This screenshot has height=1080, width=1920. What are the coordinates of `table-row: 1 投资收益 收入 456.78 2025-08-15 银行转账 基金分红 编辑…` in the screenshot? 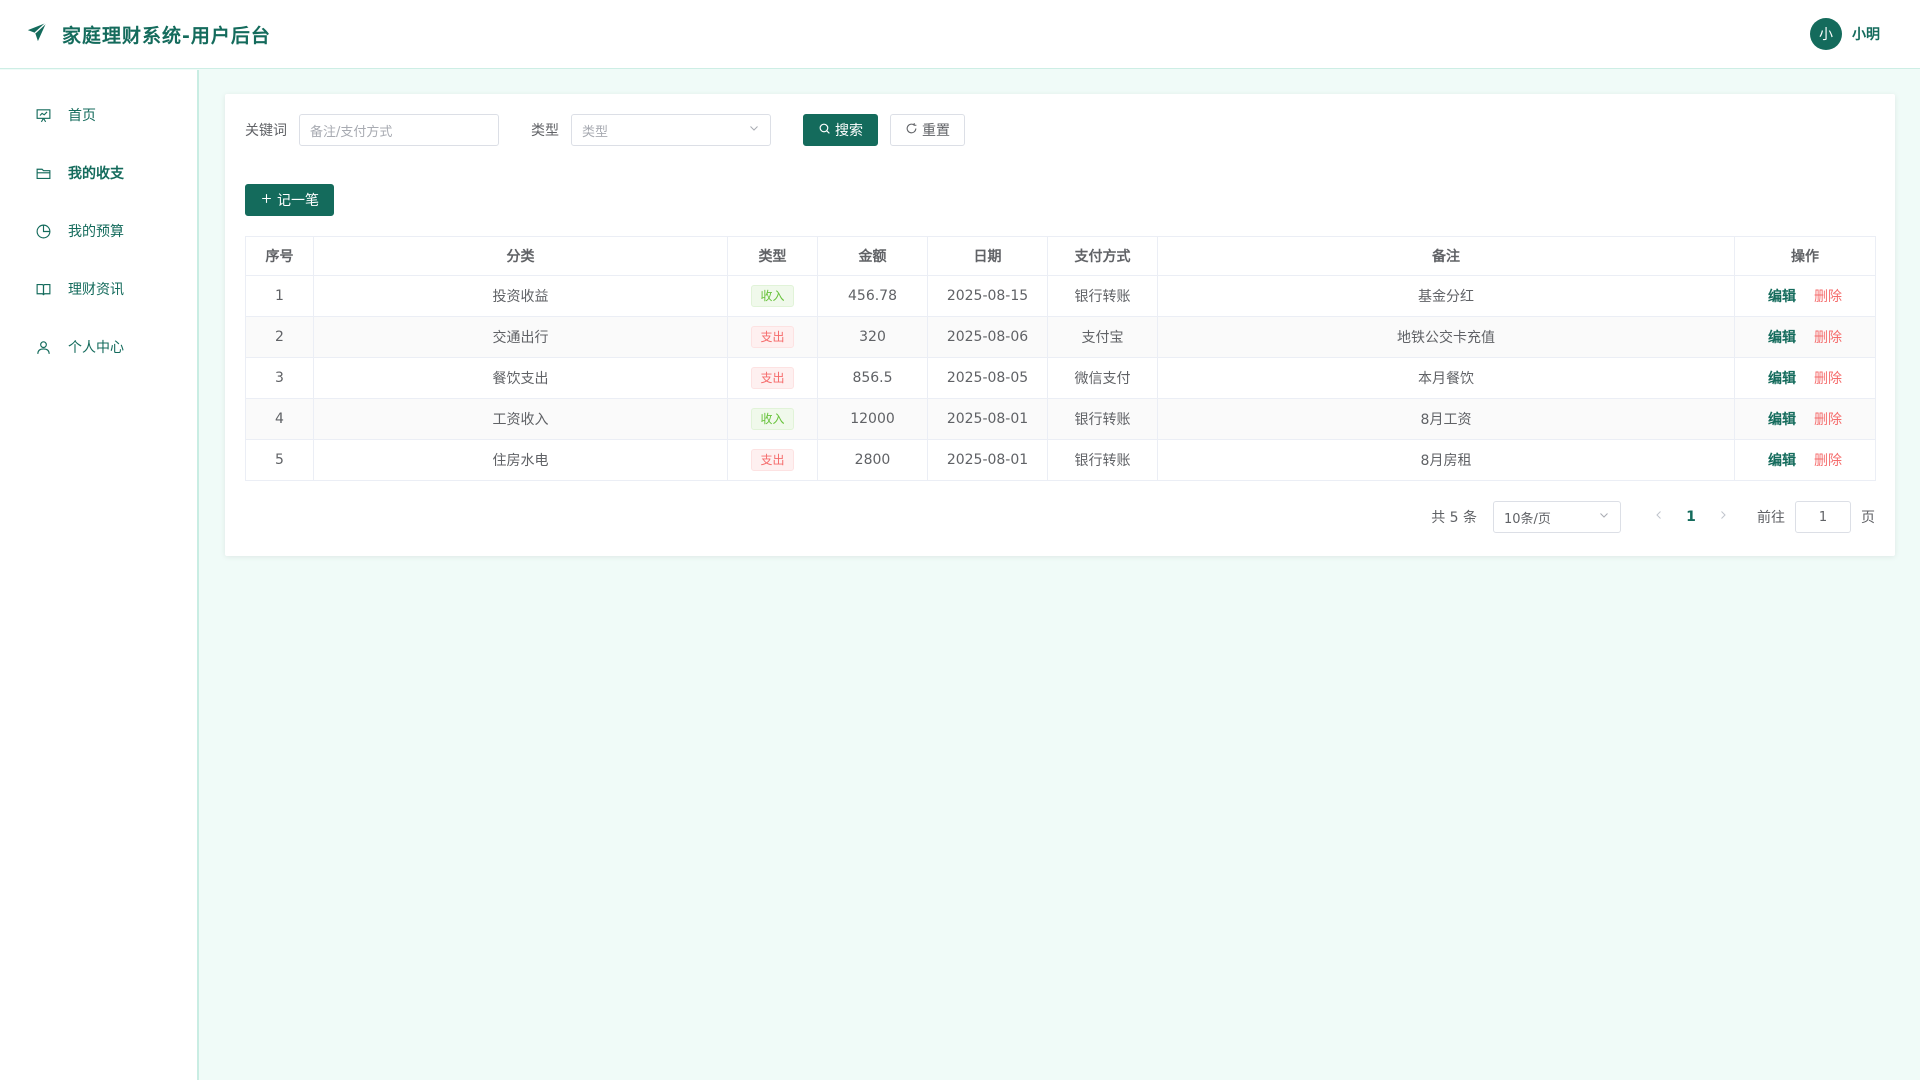 It's located at (1060, 296).